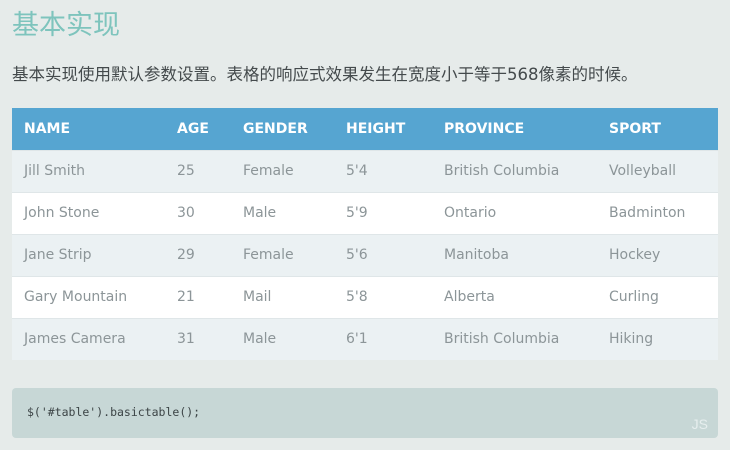  I want to click on cell-sport: Volleyball, so click(657, 170).